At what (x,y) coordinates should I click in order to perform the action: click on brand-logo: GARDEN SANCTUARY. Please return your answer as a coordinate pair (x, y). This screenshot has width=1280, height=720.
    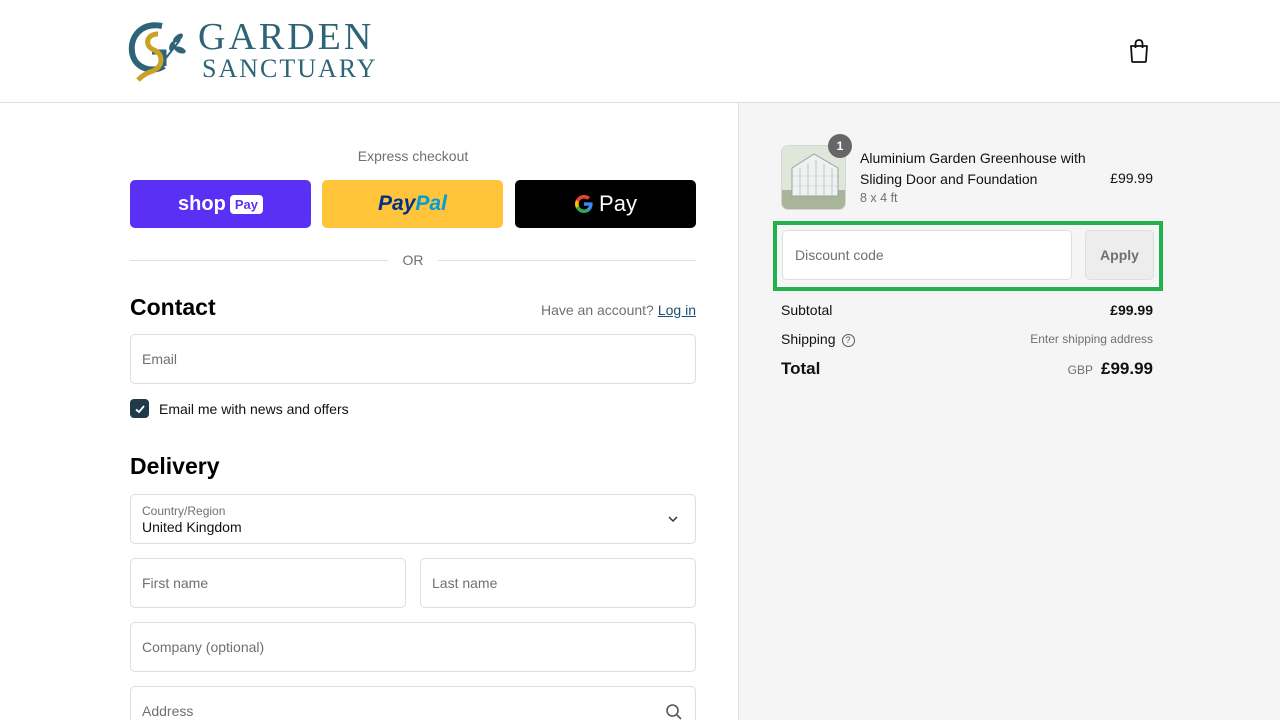
    Looking at the image, I should click on (252, 50).